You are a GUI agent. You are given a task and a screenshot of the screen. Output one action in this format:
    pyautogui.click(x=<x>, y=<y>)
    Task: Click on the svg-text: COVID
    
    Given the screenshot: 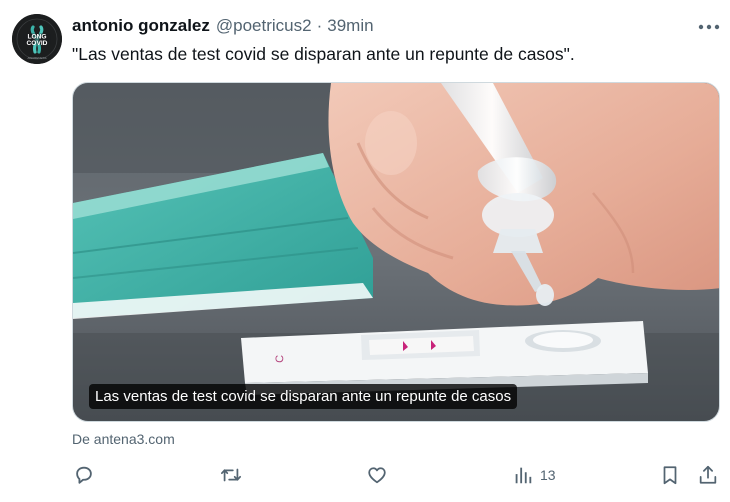 What is the action you would take?
    pyautogui.click(x=37, y=43)
    